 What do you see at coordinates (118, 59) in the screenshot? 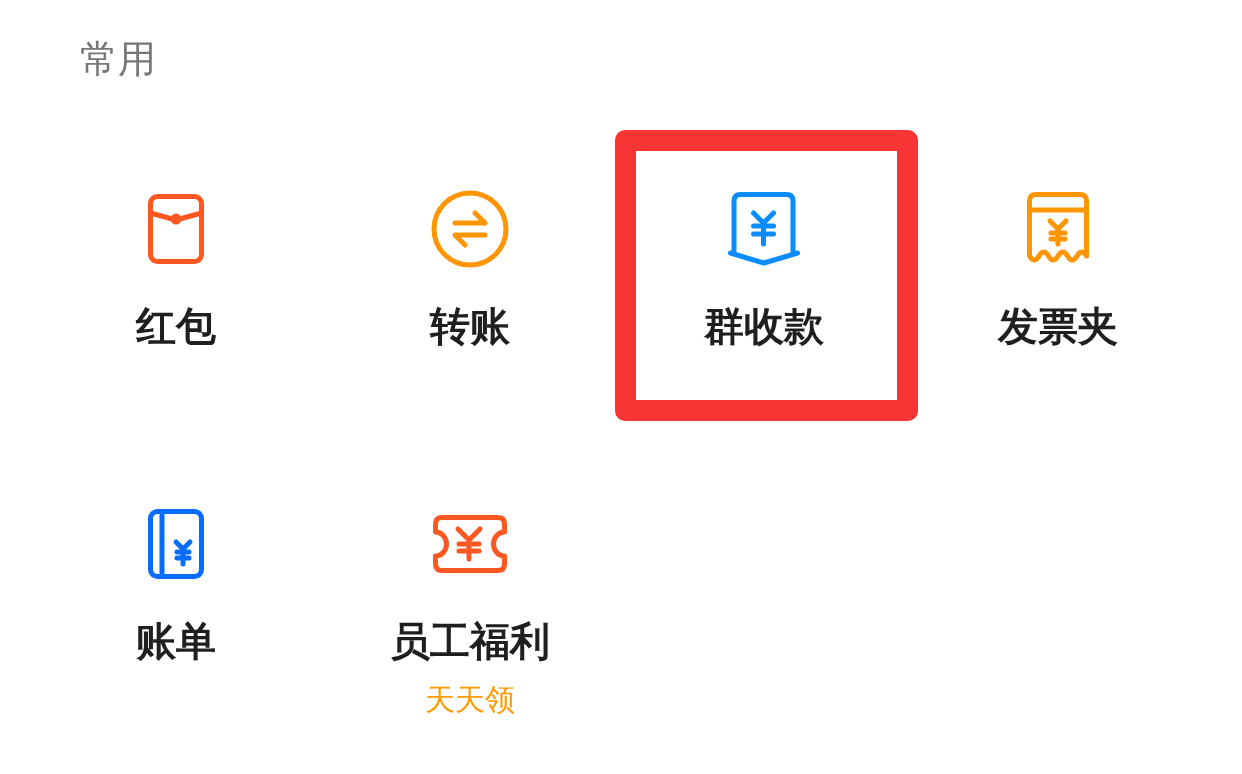
I see `section-title: 常用` at bounding box center [118, 59].